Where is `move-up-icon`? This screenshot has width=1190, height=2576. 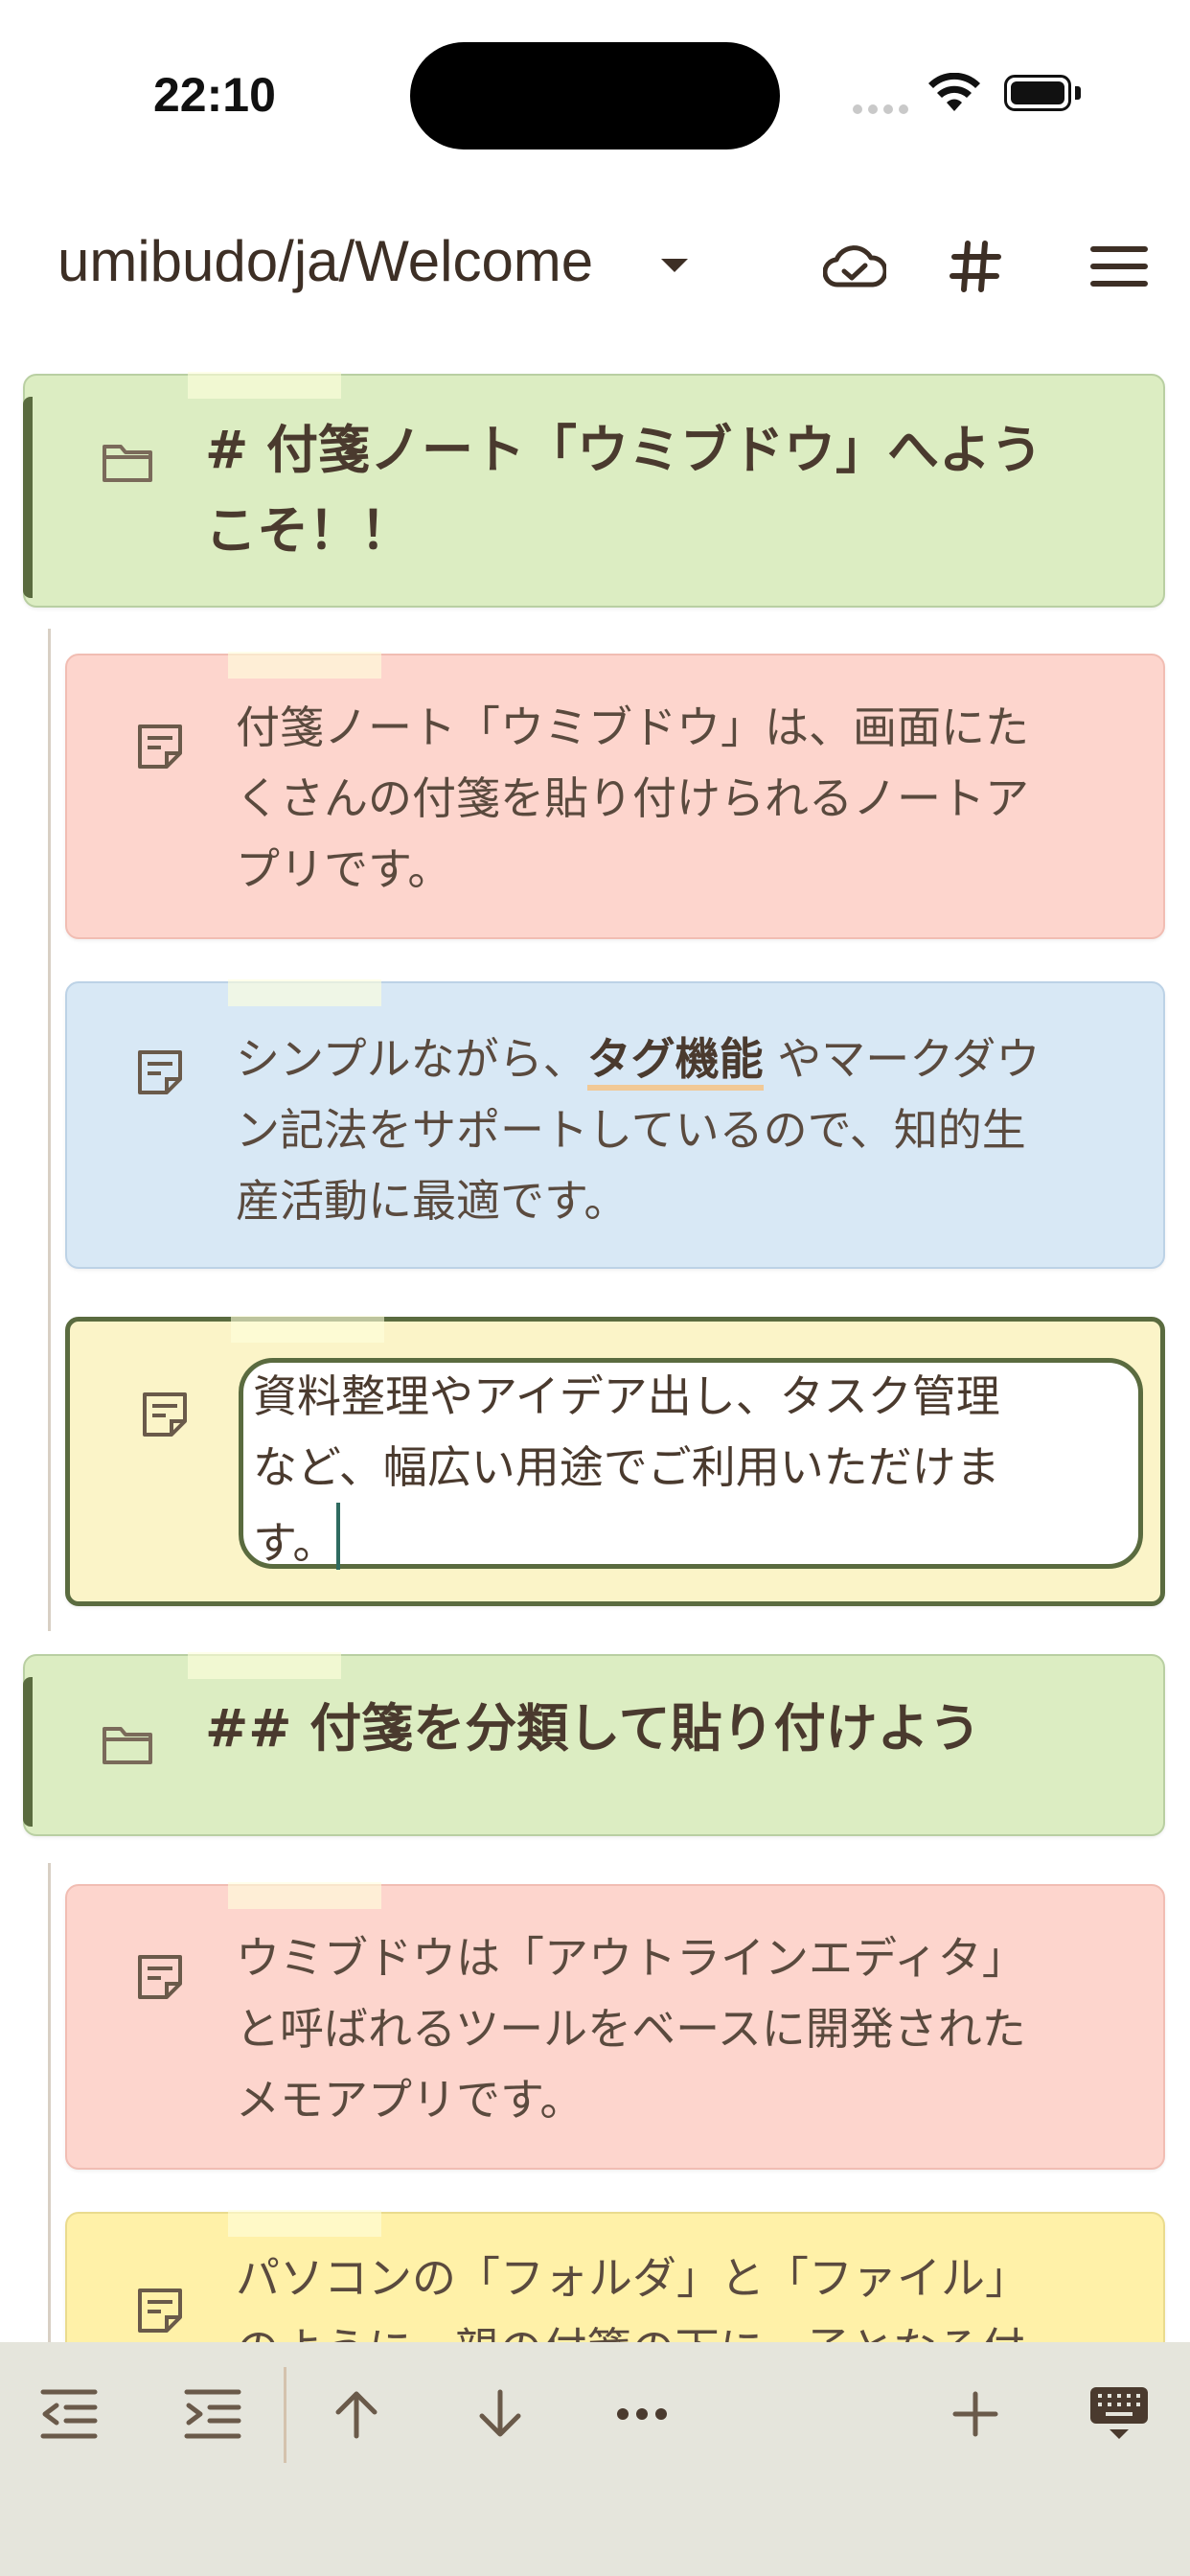 move-up-icon is located at coordinates (357, 2414).